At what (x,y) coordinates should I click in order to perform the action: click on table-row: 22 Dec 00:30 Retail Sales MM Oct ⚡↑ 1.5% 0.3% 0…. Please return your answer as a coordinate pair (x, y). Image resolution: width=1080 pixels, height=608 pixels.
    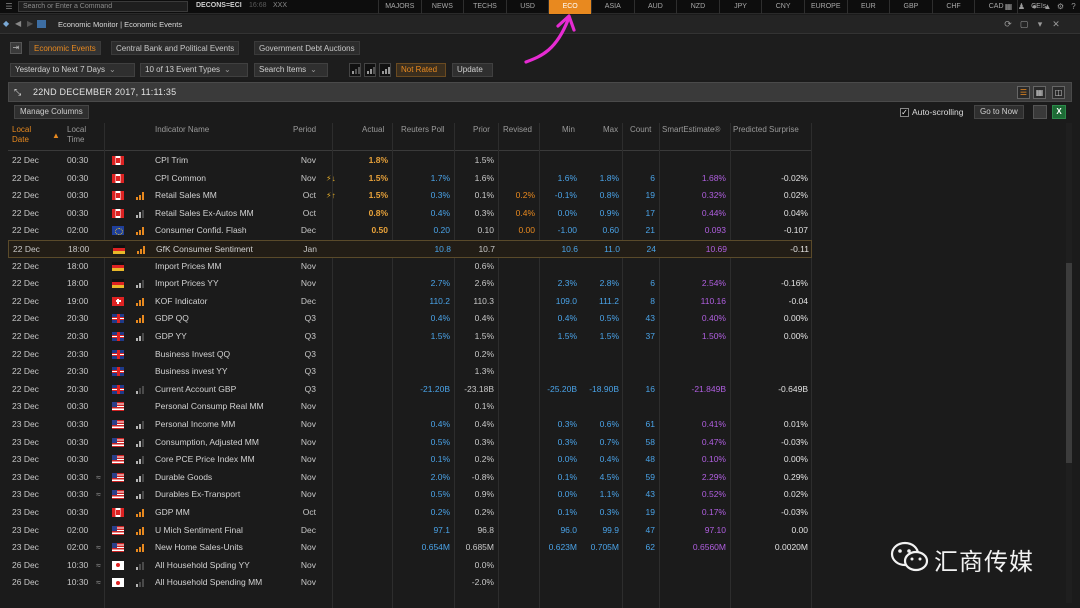
    Looking at the image, I should click on (410, 196).